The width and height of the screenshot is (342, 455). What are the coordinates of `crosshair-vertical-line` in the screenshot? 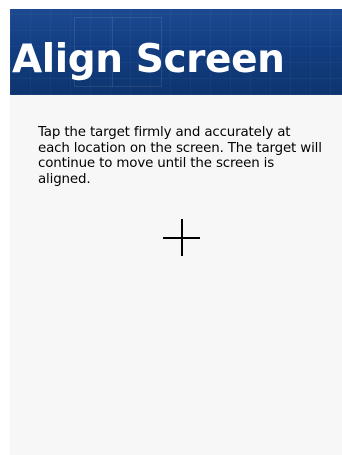 It's located at (182, 237).